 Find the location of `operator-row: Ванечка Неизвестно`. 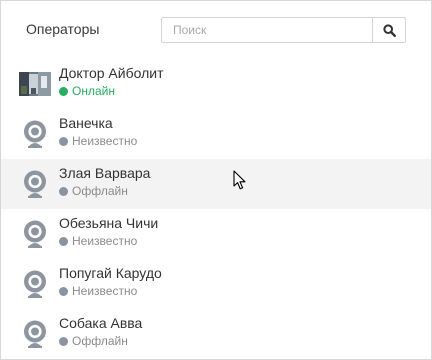

operator-row: Ванечка Неизвестно is located at coordinates (216, 134).